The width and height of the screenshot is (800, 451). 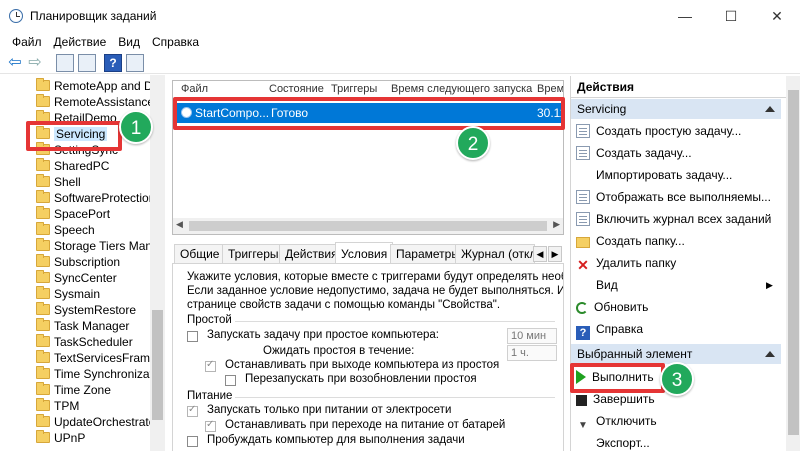 I want to click on action-help: ? Справка, so click(x=676, y=329).